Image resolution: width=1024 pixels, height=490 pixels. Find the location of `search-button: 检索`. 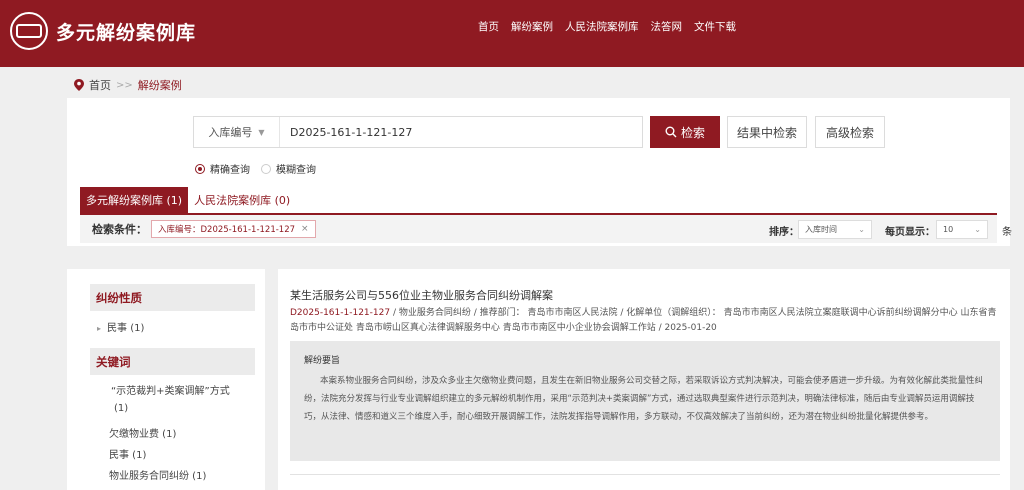

search-button: 检索 is located at coordinates (685, 132).